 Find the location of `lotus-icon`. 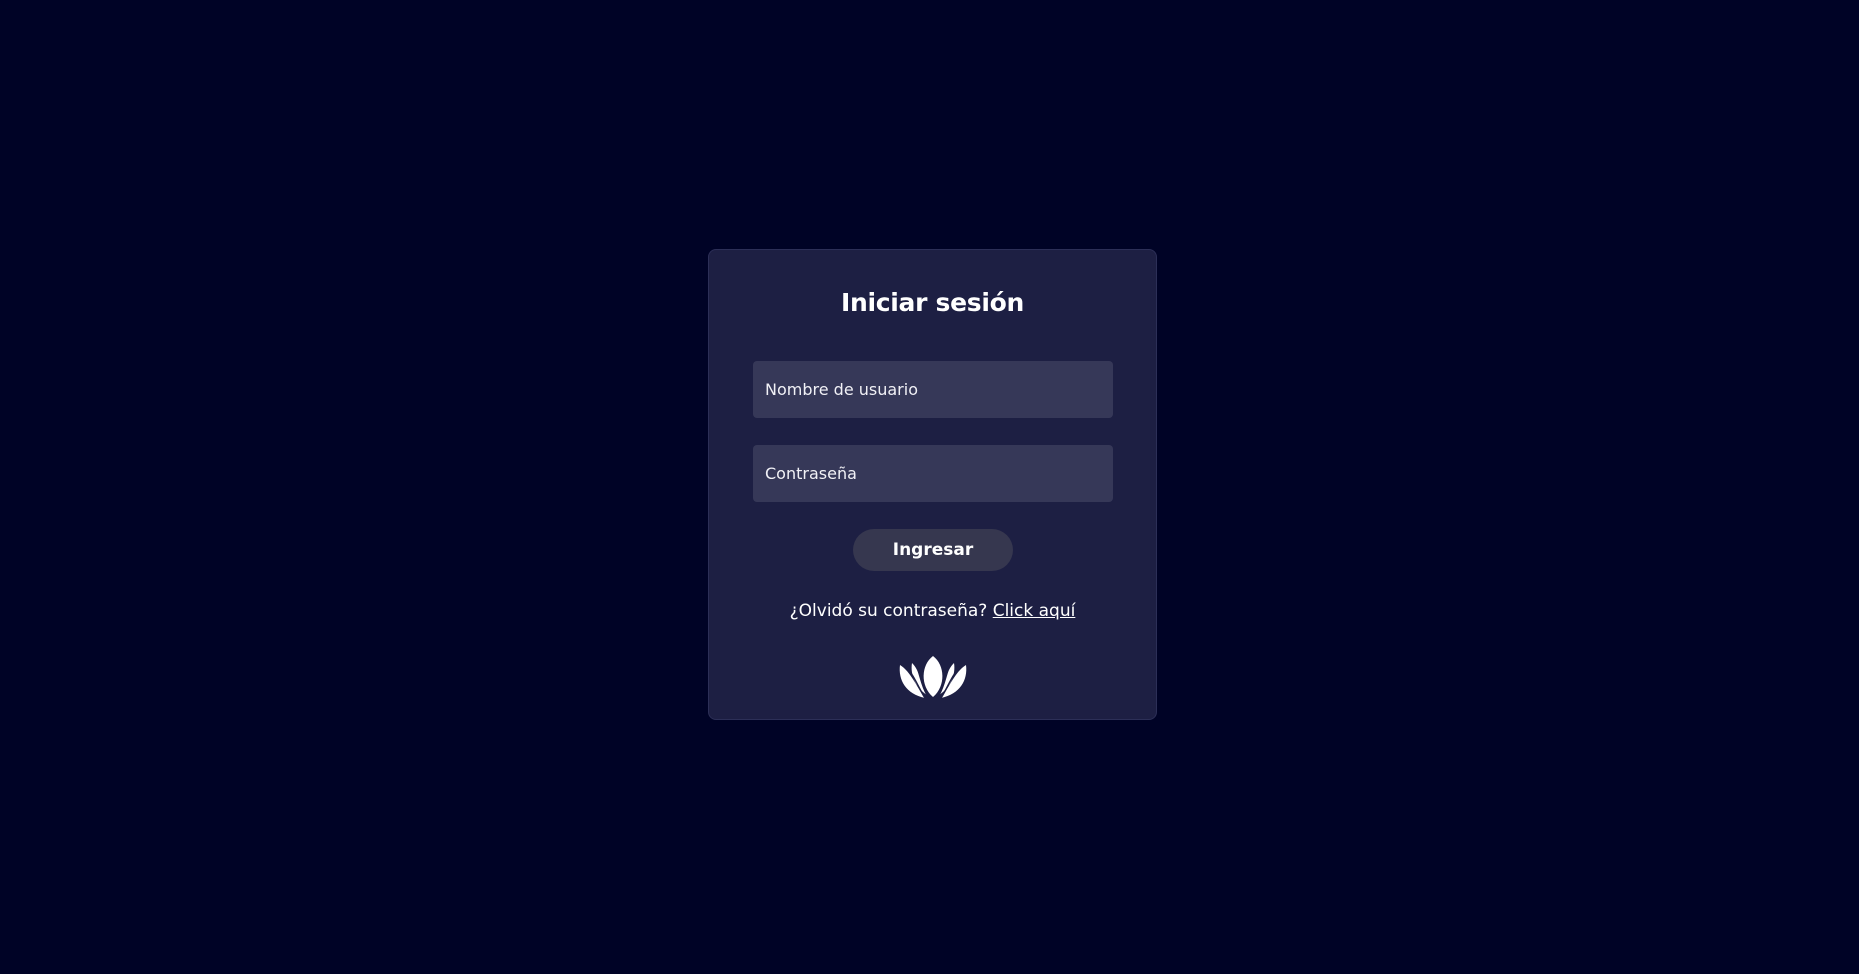

lotus-icon is located at coordinates (933, 677).